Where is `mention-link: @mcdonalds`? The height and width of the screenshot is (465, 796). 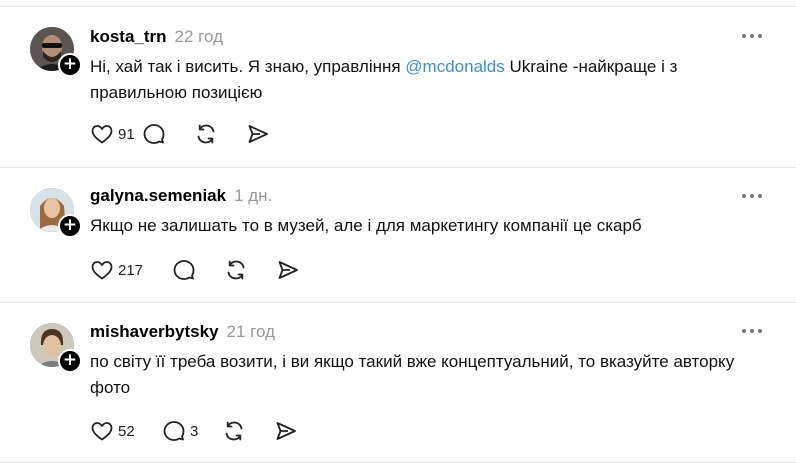 mention-link: @mcdonalds is located at coordinates (454, 66).